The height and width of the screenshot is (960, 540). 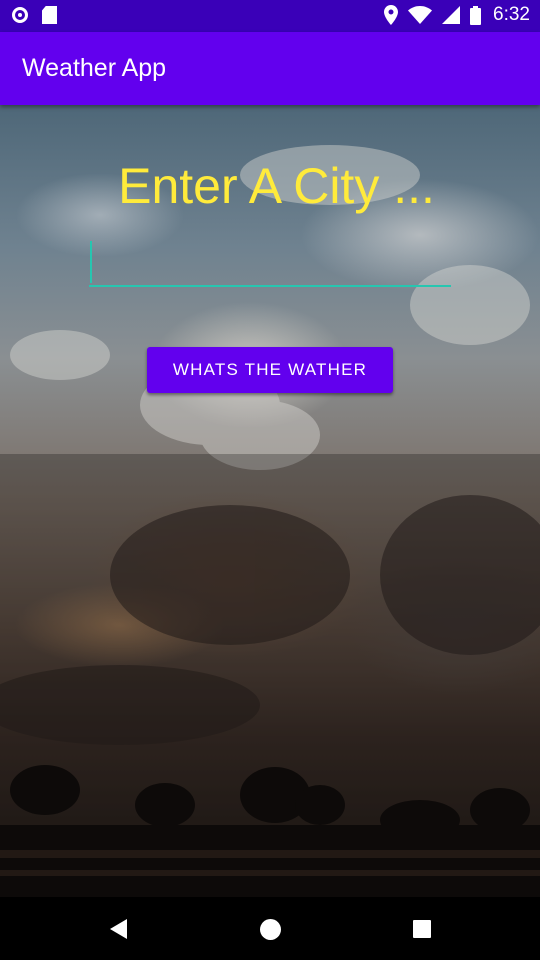 I want to click on status-clock: 6:32, so click(x=511, y=14).